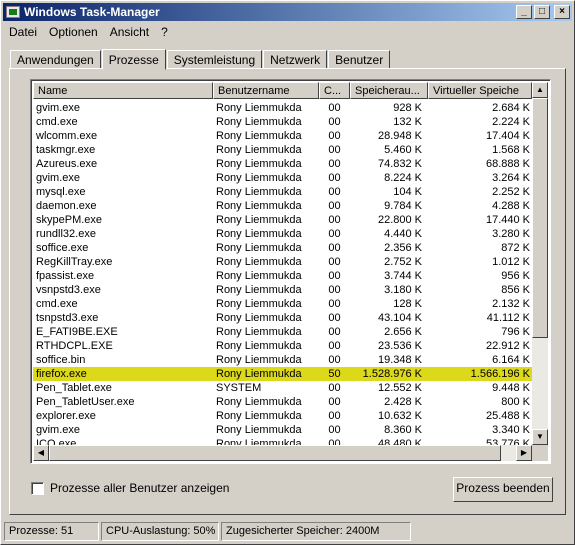 The width and height of the screenshot is (575, 545). I want to click on column-header-user: Benutzername, so click(266, 90).